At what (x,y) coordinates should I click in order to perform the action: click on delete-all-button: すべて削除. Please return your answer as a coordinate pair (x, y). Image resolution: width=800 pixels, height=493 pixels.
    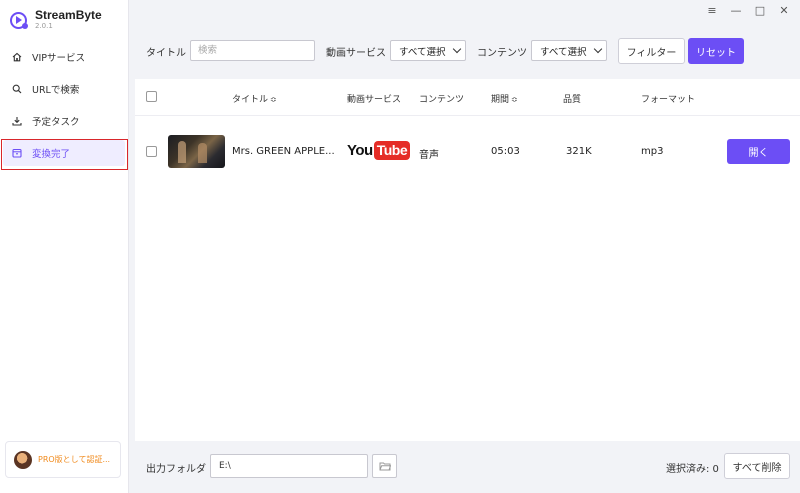
    Looking at the image, I should click on (757, 466).